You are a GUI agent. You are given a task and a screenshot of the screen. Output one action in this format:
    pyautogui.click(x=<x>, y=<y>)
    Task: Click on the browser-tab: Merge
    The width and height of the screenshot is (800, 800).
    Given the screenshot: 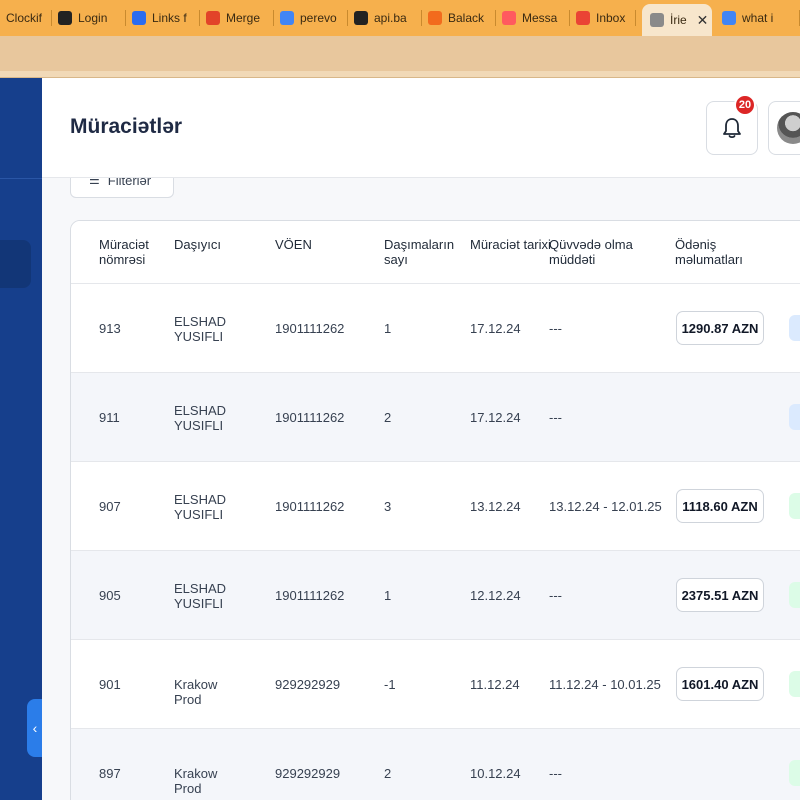 What is the action you would take?
    pyautogui.click(x=240, y=18)
    